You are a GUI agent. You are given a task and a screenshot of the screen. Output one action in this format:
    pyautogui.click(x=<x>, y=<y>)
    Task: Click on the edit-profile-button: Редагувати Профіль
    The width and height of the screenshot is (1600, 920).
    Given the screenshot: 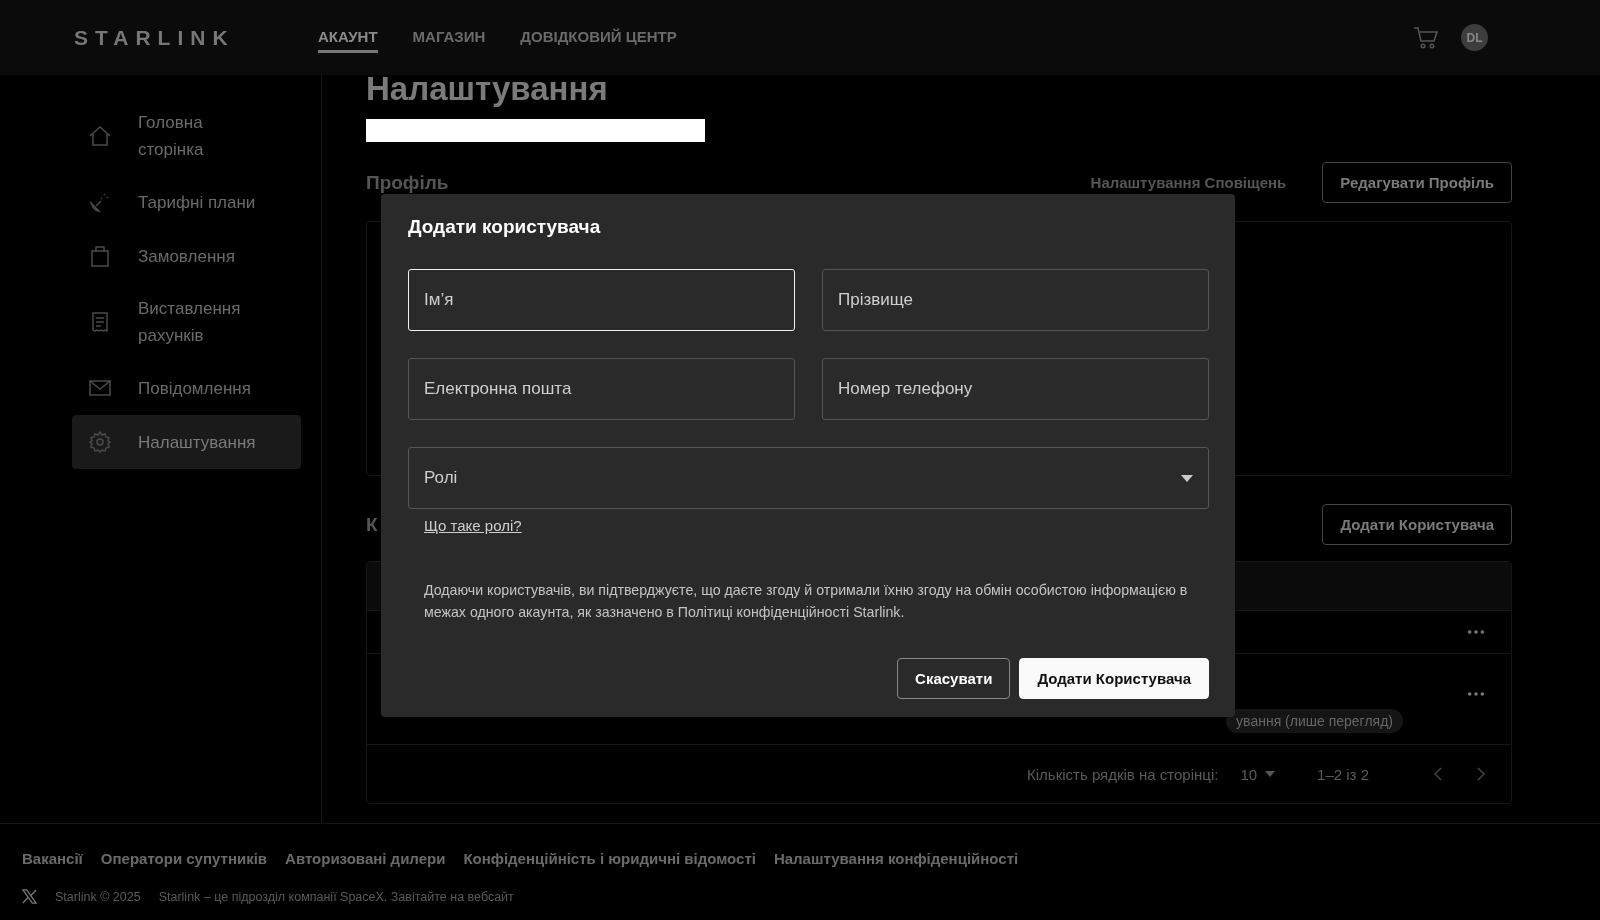 What is the action you would take?
    pyautogui.click(x=1417, y=182)
    